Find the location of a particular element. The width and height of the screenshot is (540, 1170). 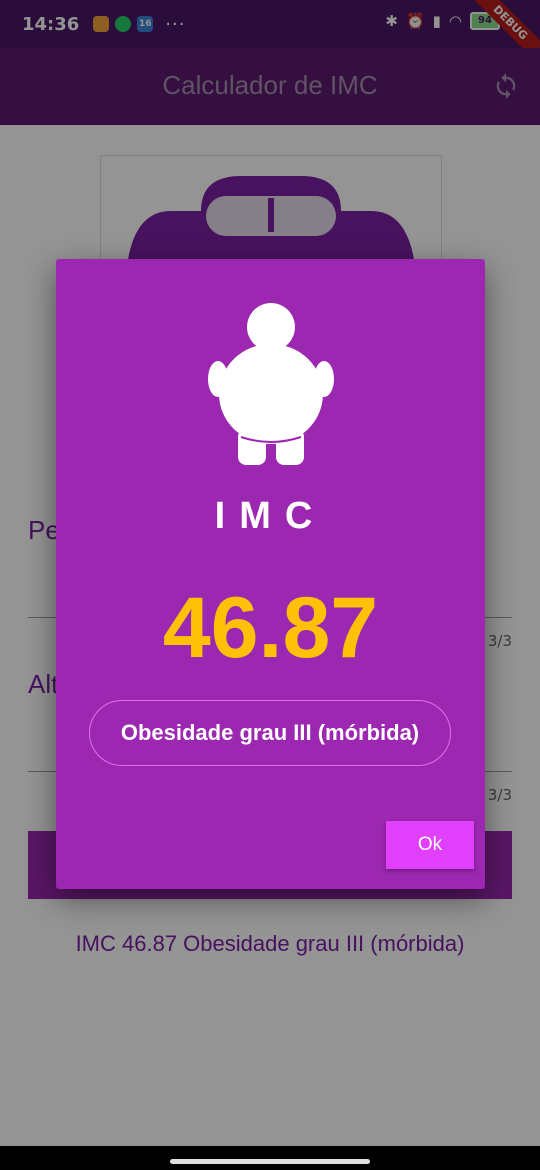

obese-person-icon is located at coordinates (271, 384).